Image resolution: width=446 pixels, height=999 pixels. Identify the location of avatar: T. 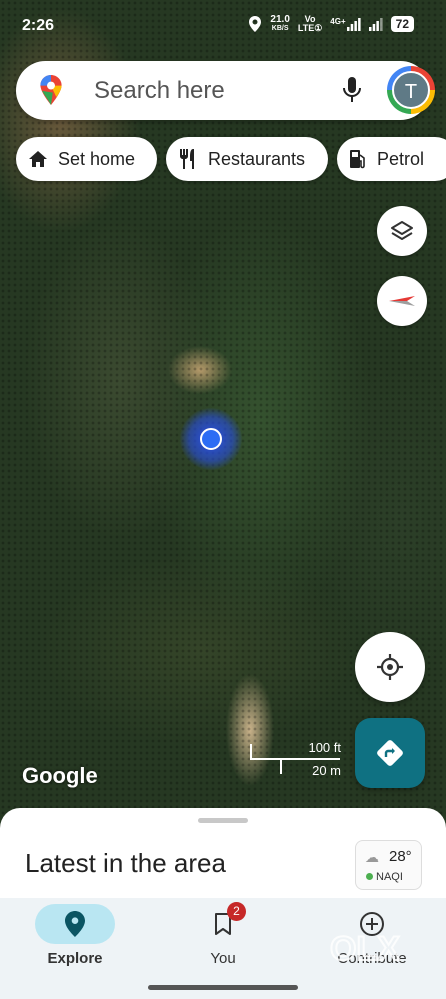
(411, 90).